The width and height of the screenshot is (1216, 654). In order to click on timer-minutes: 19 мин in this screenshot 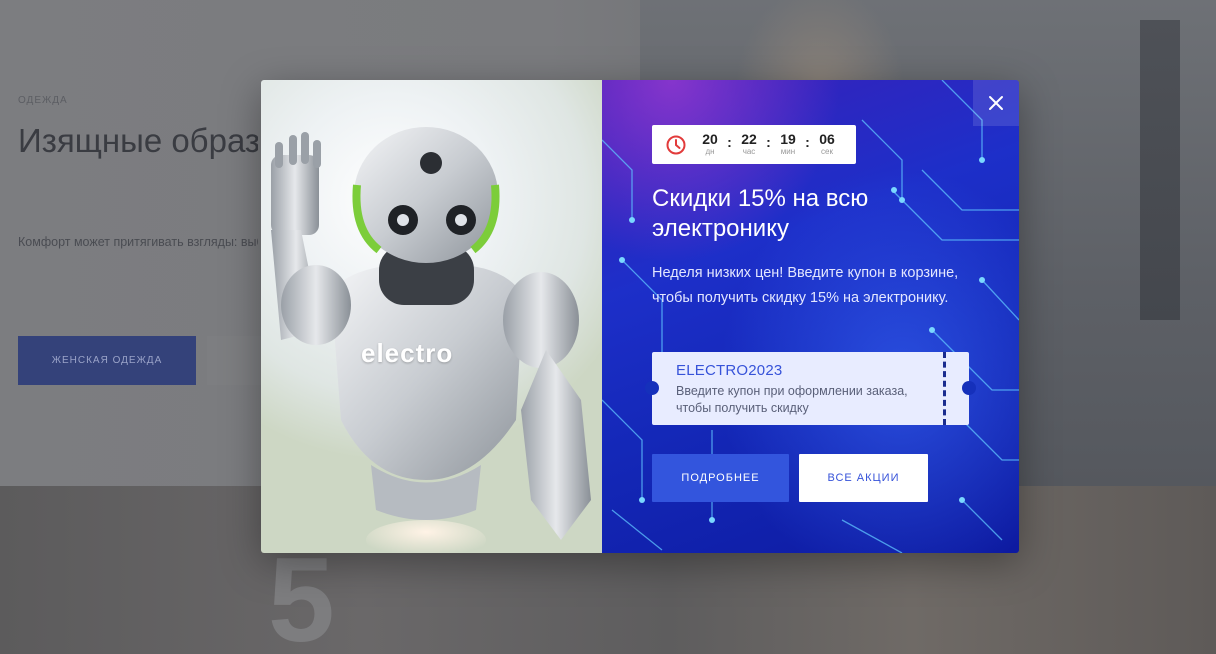, I will do `click(788, 144)`.